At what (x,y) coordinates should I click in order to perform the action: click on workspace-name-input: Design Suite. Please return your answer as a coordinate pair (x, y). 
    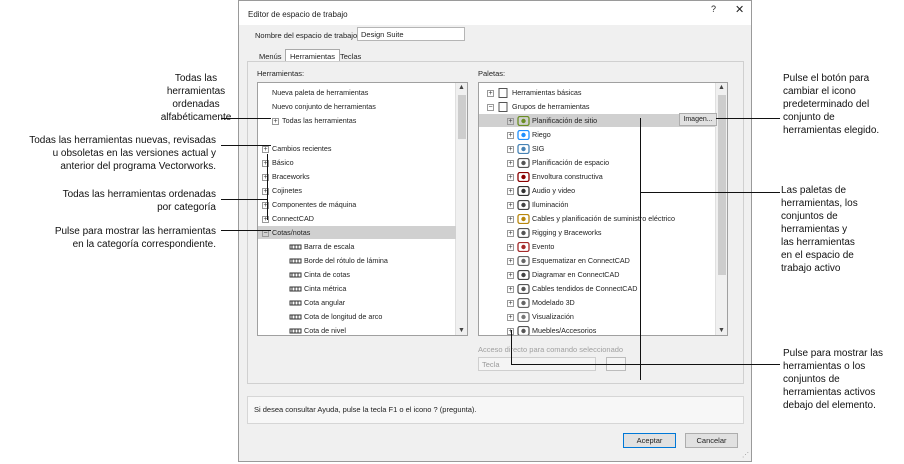
    Looking at the image, I should click on (411, 34).